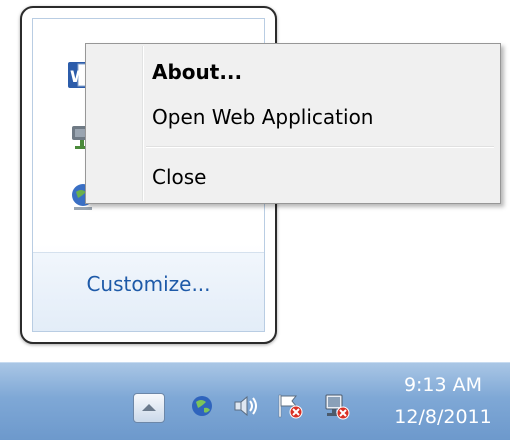 Image resolution: width=510 pixels, height=440 pixels. What do you see at coordinates (320, 147) in the screenshot?
I see `menu-separator` at bounding box center [320, 147].